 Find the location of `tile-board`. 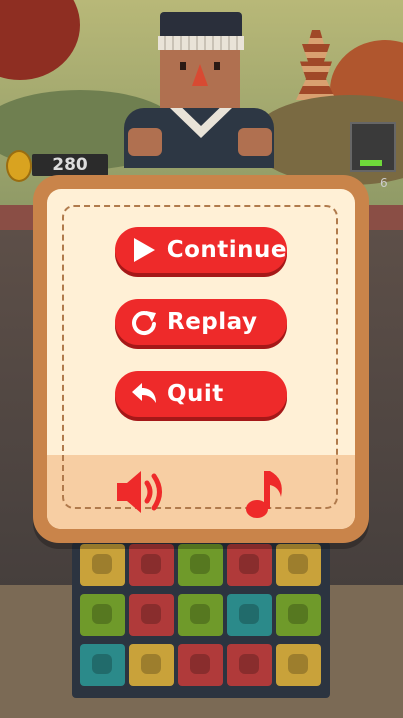

tile-board is located at coordinates (201, 620).